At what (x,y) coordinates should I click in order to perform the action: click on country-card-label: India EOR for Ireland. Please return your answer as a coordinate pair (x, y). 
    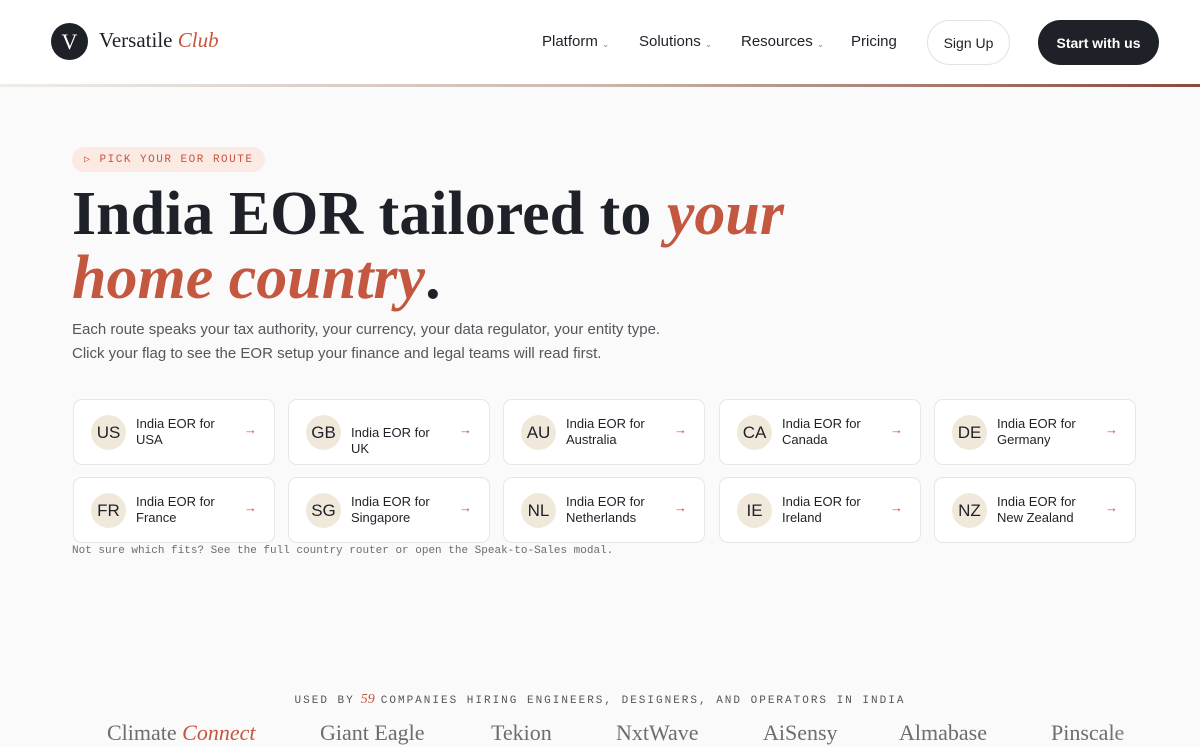
    Looking at the image, I should click on (821, 509).